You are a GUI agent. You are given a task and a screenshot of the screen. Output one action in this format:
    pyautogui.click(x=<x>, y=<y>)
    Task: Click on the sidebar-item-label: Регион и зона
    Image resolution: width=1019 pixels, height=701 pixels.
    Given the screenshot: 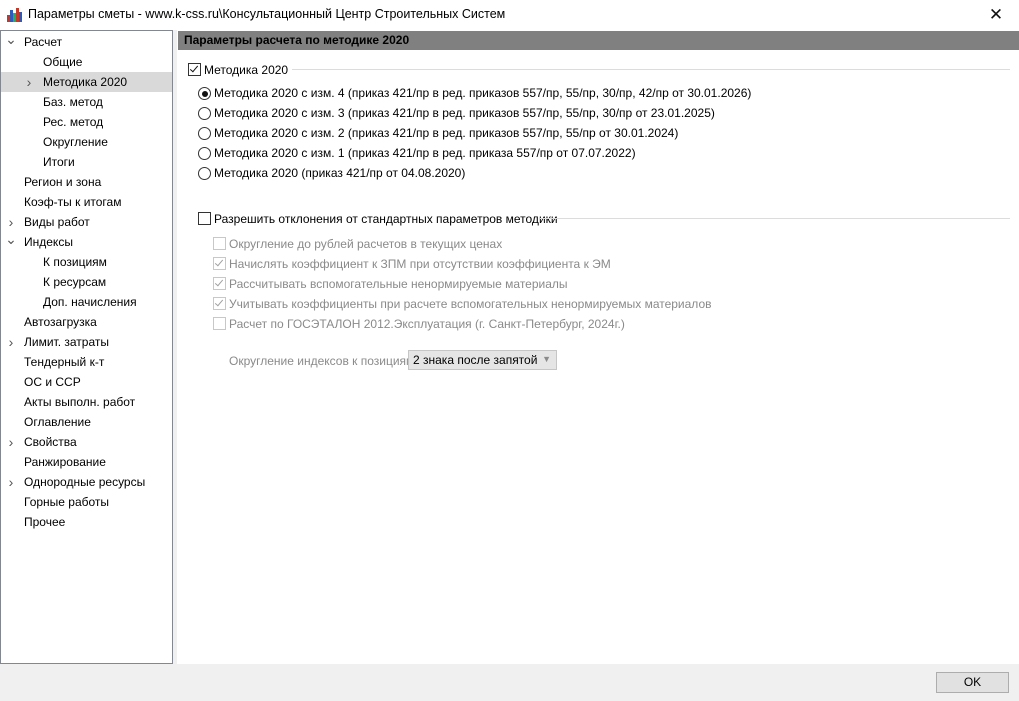 What is the action you would take?
    pyautogui.click(x=63, y=182)
    